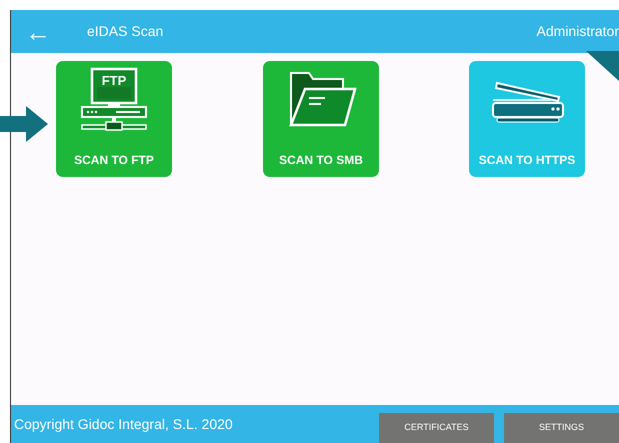 The image size is (619, 443). What do you see at coordinates (321, 119) in the screenshot?
I see `scan-tile: SCAN TO SMB` at bounding box center [321, 119].